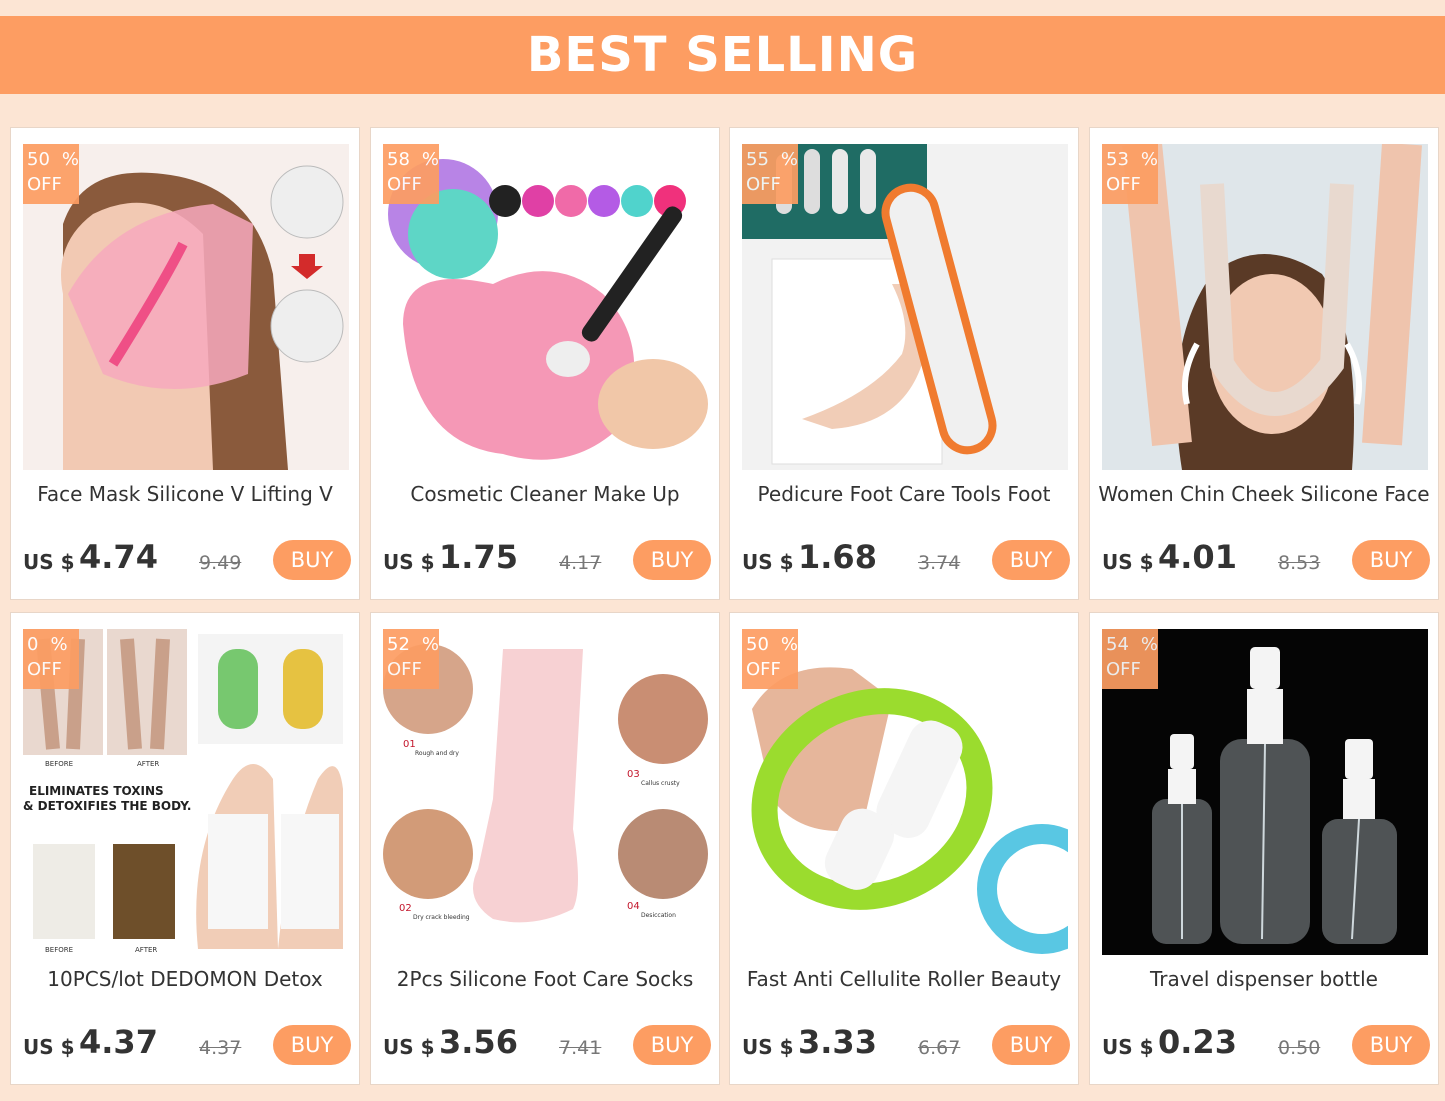 The width and height of the screenshot is (1445, 1101). Describe the element at coordinates (660, 783) in the screenshot. I see `svg-text: Callus crusty` at that location.